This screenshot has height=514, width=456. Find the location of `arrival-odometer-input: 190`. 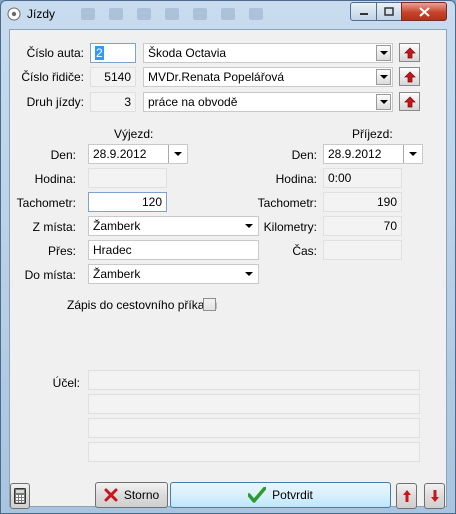

arrival-odometer-input: 190 is located at coordinates (362, 202).